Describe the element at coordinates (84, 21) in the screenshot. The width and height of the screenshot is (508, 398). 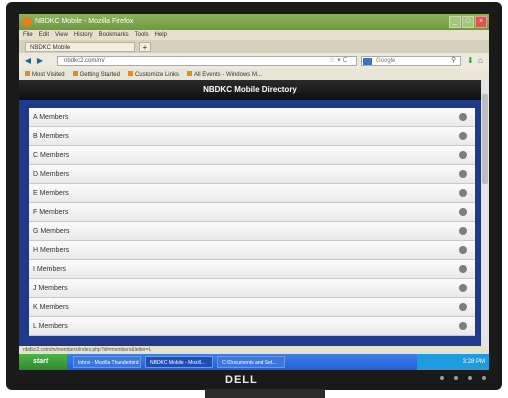
I see `window-title: NBDKC Mobile - Mozilla Firefox` at that location.